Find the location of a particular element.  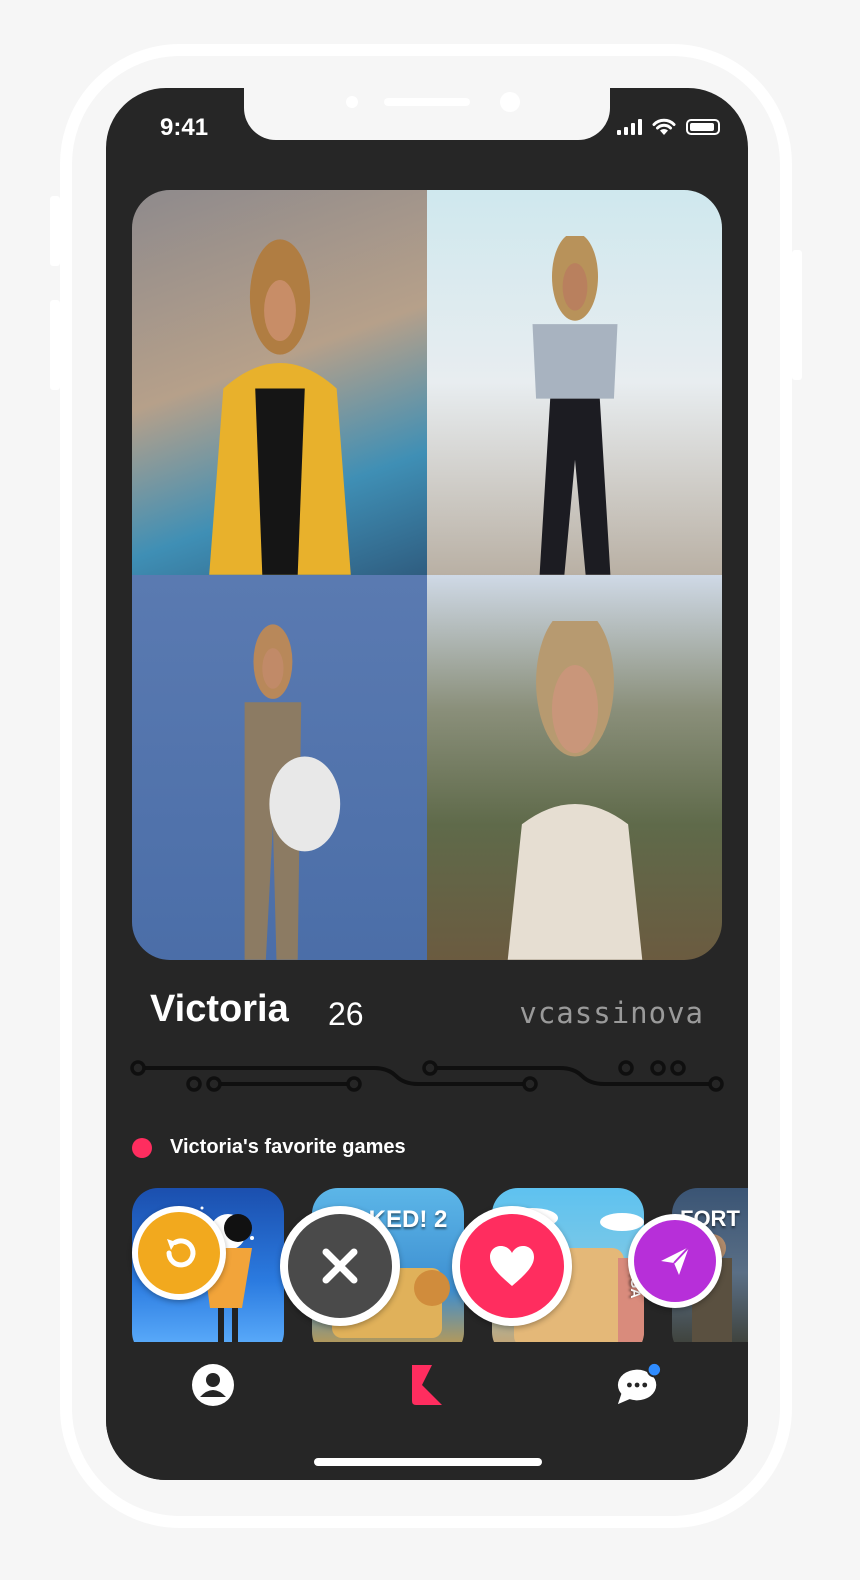

signal-icon is located at coordinates (629, 127).